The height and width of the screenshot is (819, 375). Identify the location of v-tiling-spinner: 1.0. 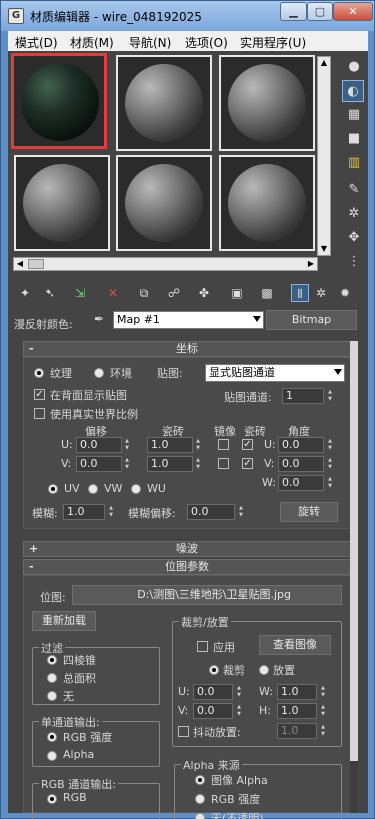
(170, 464).